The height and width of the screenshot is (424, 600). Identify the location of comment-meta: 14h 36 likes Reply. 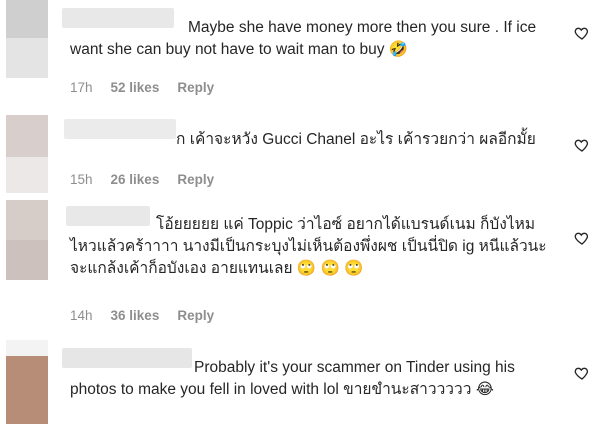
(142, 315).